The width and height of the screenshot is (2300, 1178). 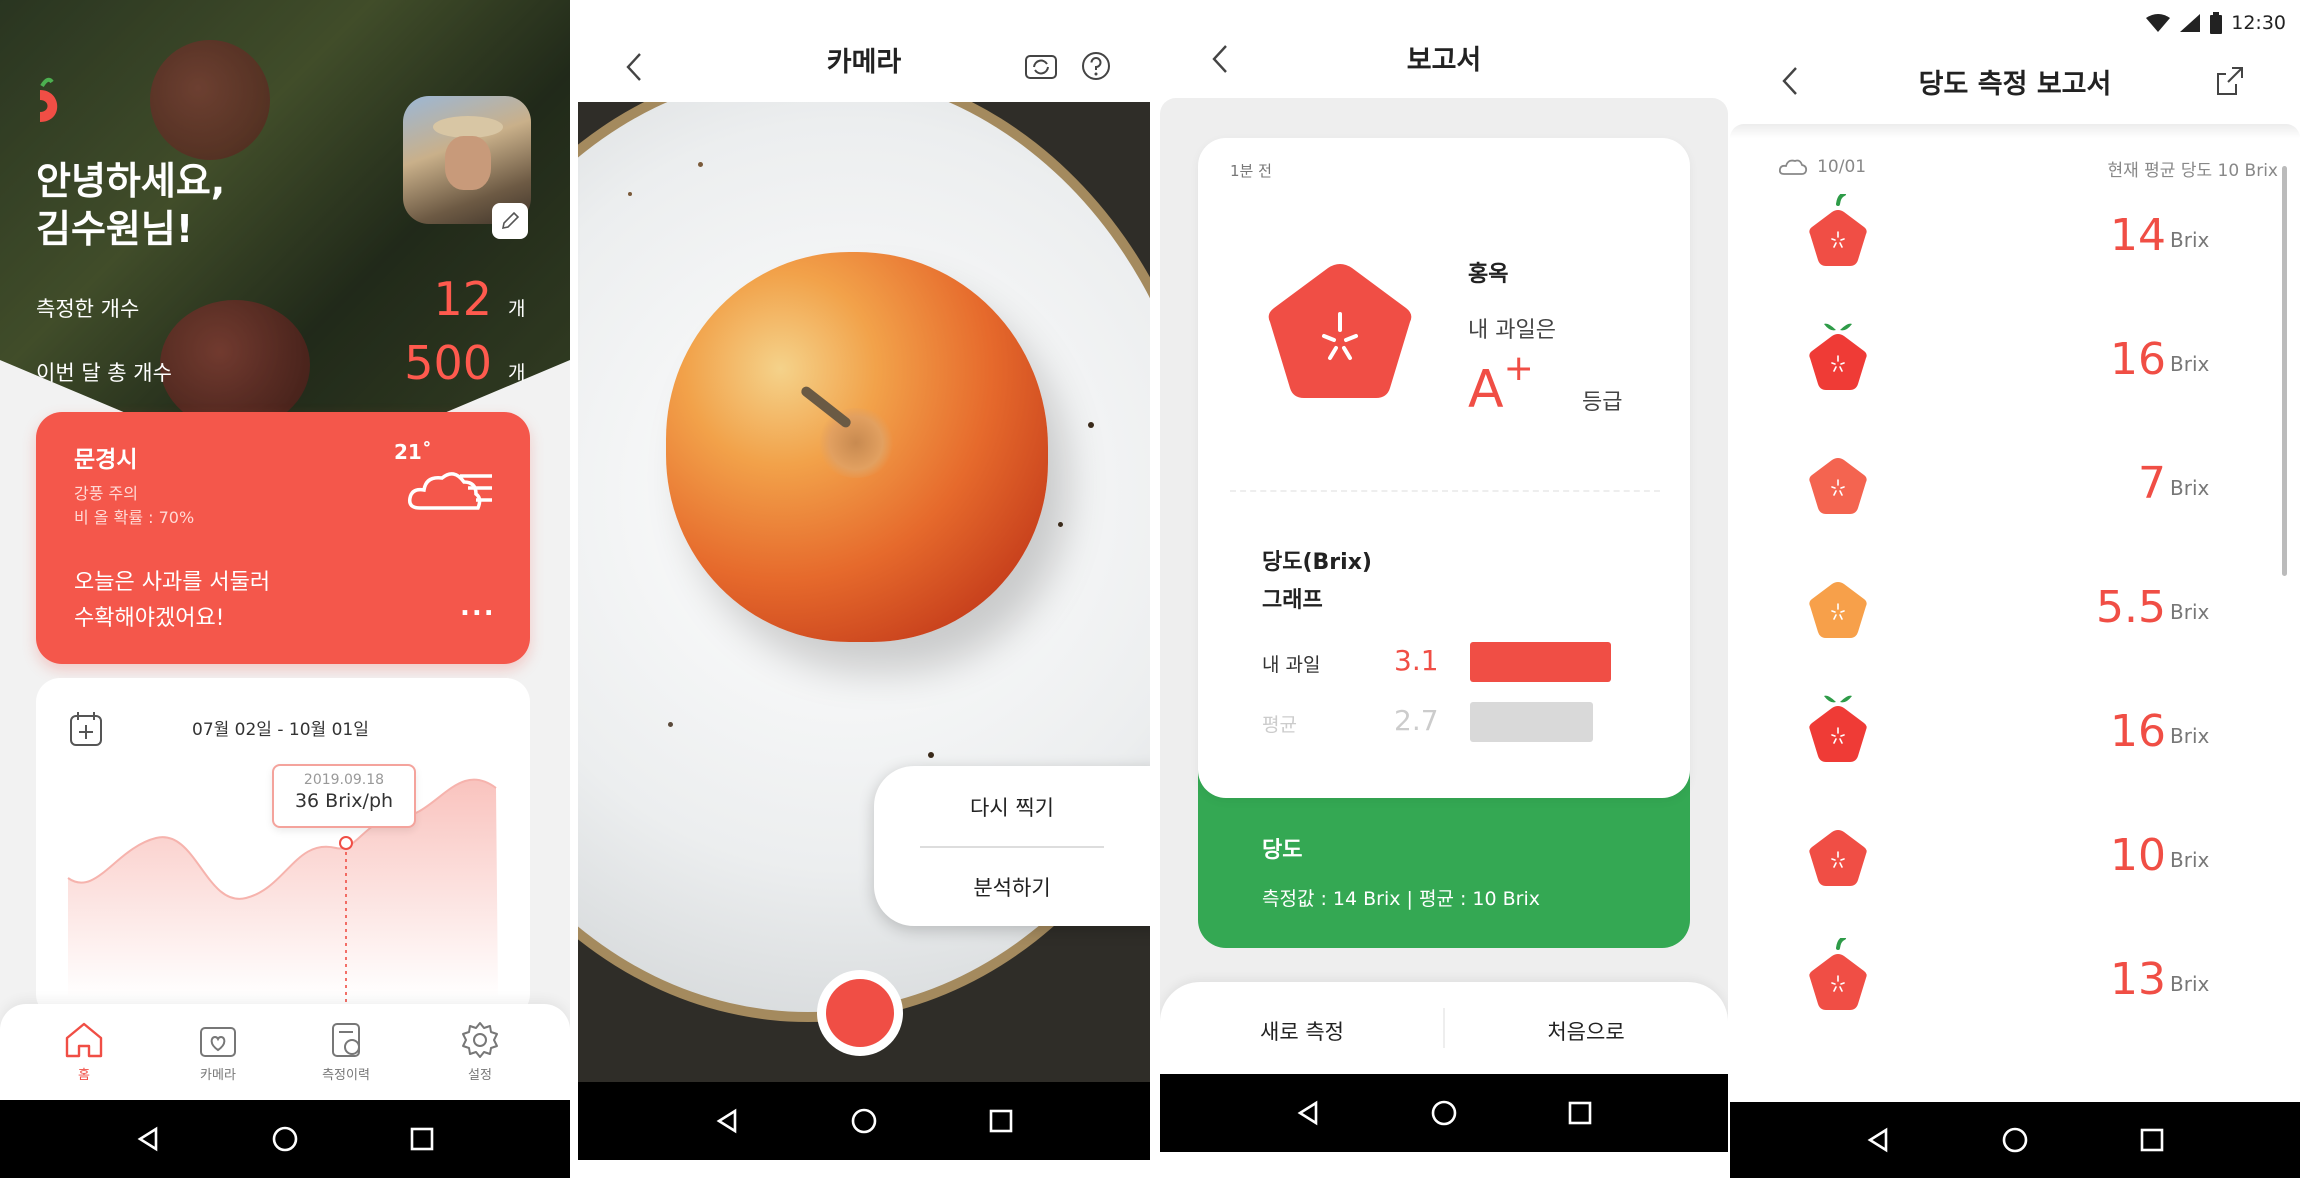 What do you see at coordinates (1292, 600) in the screenshot?
I see `graph-title-line2: 그래프` at bounding box center [1292, 600].